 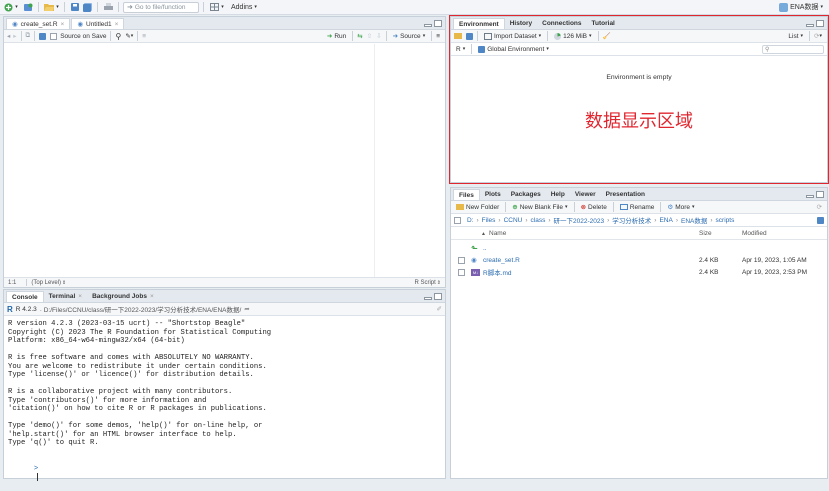 What do you see at coordinates (489, 220) in the screenshot?
I see `breadcrumb-item: Files` at bounding box center [489, 220].